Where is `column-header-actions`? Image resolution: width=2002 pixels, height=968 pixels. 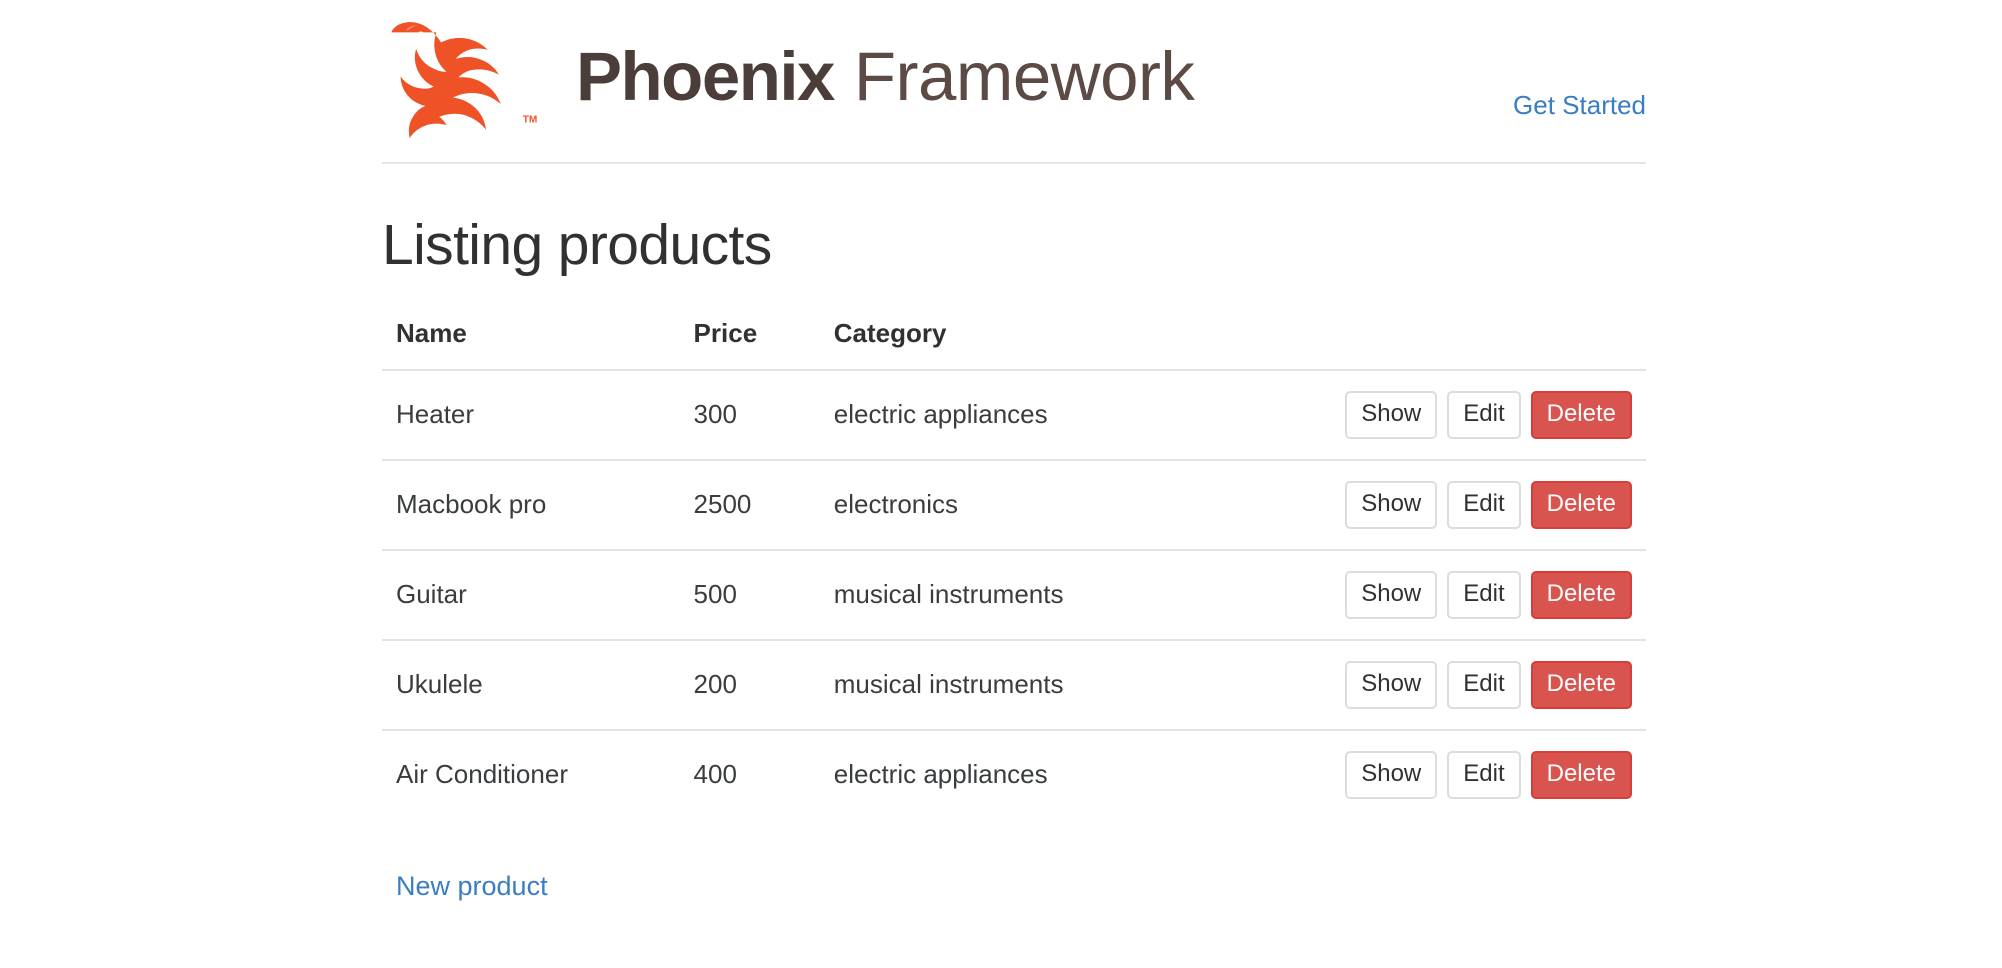 column-header-actions is located at coordinates (1495, 344).